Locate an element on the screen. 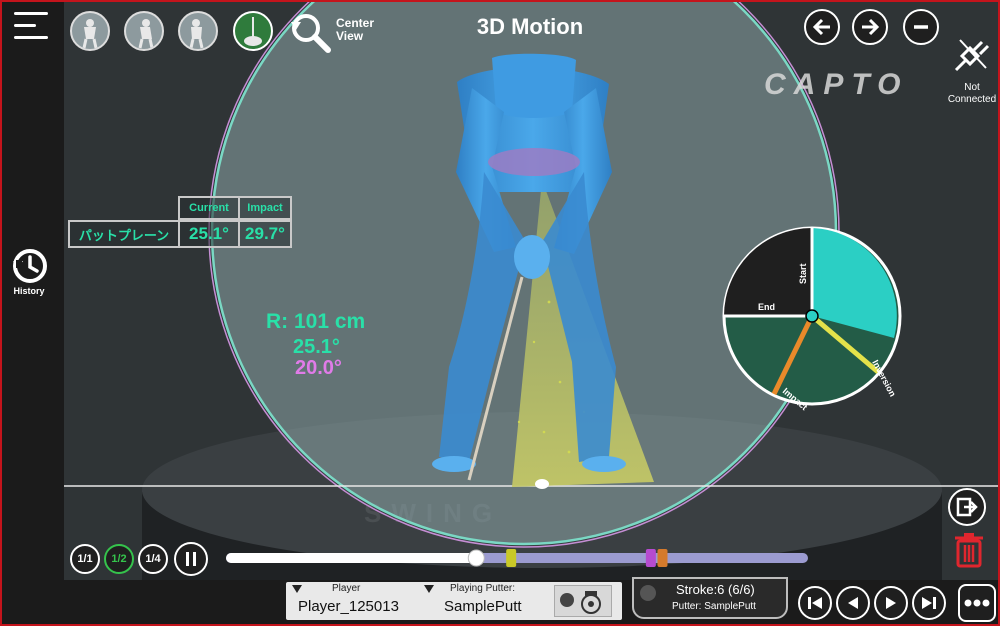 Image resolution: width=1000 pixels, height=626 pixels. connection-line2: Connected is located at coordinates (972, 99).